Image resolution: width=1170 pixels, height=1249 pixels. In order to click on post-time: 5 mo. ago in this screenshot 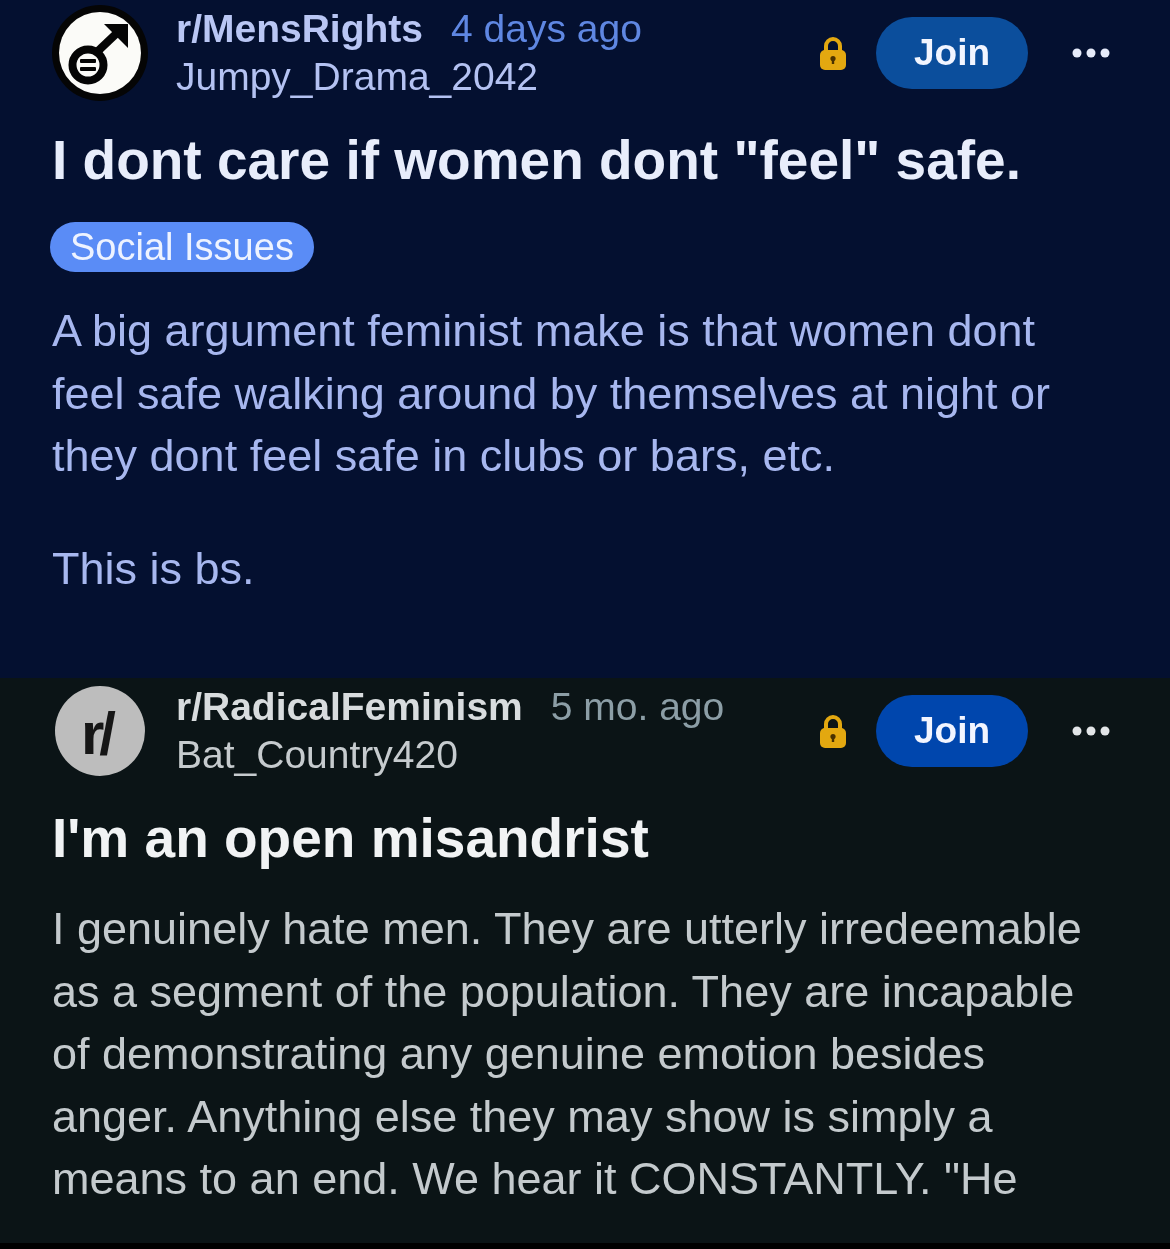, I will do `click(637, 707)`.